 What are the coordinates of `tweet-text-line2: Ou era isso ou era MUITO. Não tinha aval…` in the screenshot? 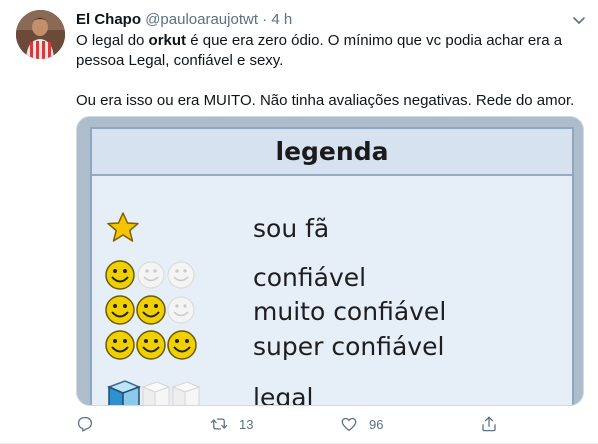 It's located at (325, 100).